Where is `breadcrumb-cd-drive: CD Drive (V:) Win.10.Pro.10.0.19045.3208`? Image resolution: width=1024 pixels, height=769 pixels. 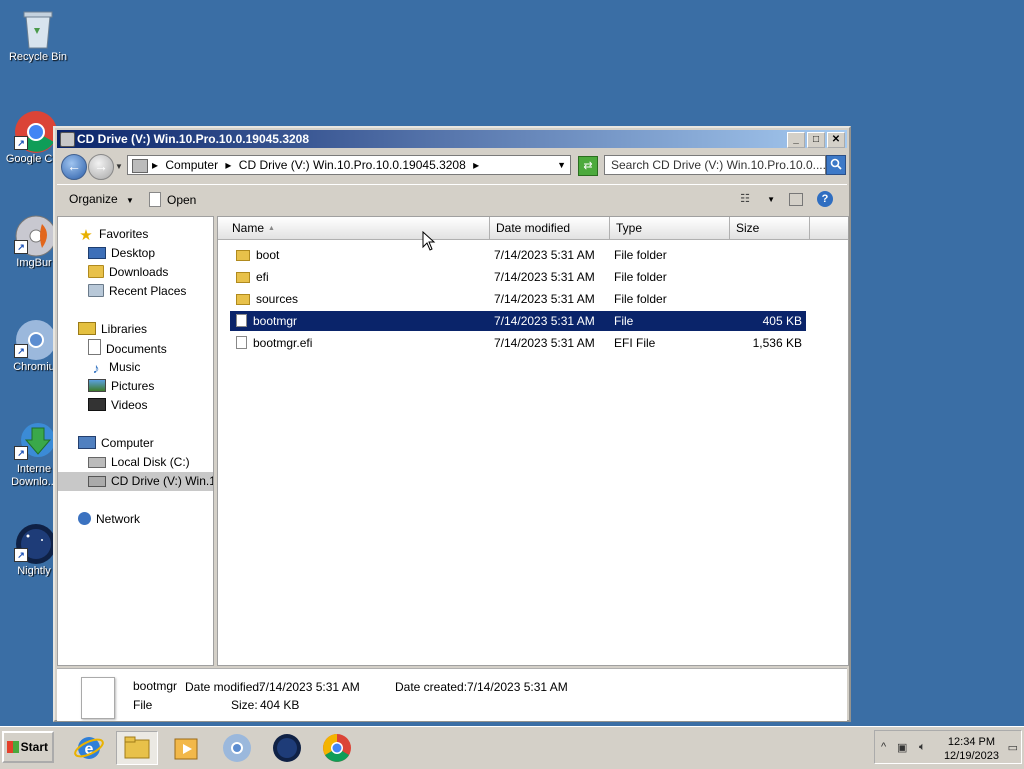 breadcrumb-cd-drive: CD Drive (V:) Win.10.Pro.10.0.19045.3208 is located at coordinates (352, 165).